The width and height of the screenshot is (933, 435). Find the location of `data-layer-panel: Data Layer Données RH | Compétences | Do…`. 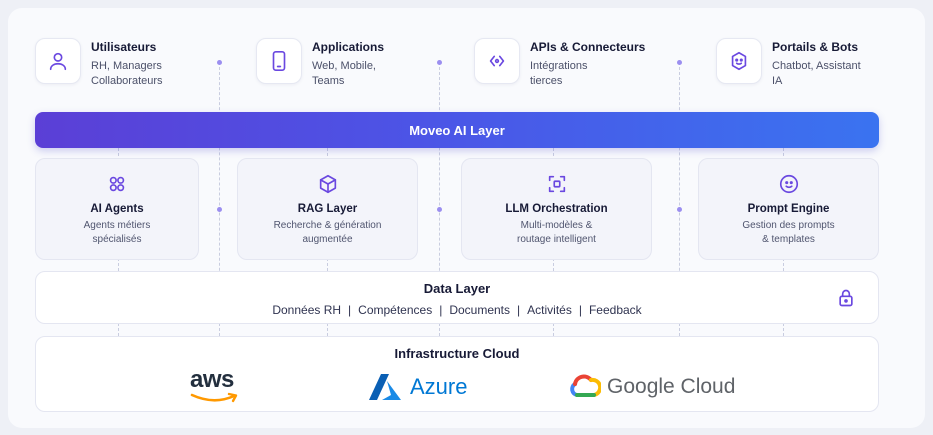

data-layer-panel: Data Layer Données RH | Compétences | Do… is located at coordinates (457, 297).